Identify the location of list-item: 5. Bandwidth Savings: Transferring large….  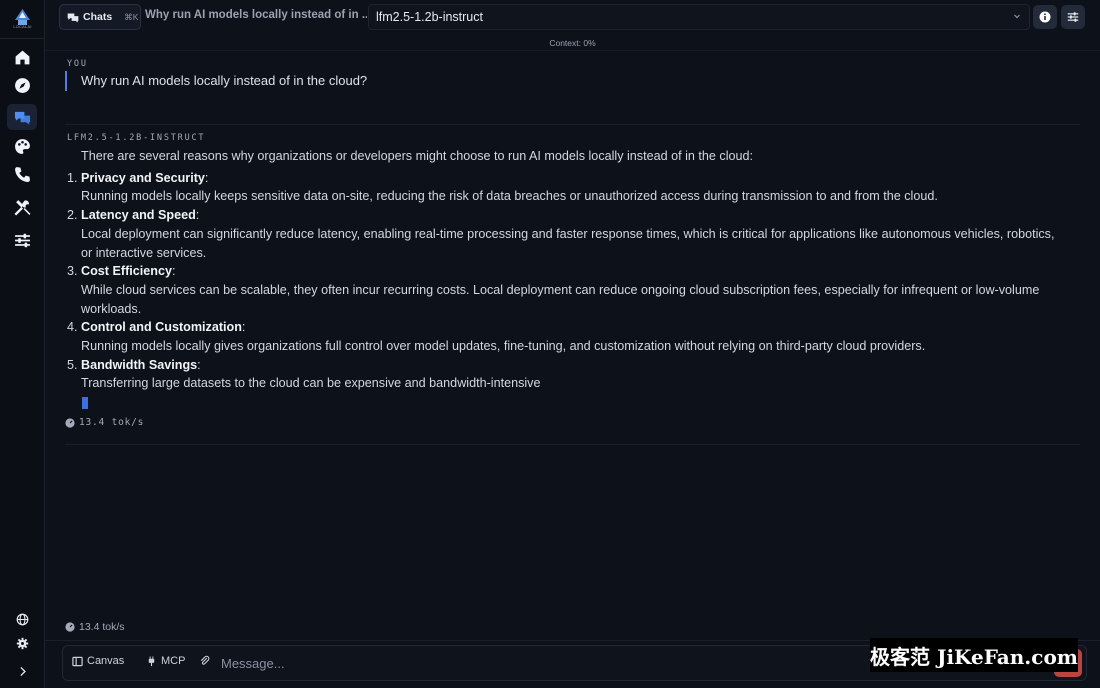
(567, 374).